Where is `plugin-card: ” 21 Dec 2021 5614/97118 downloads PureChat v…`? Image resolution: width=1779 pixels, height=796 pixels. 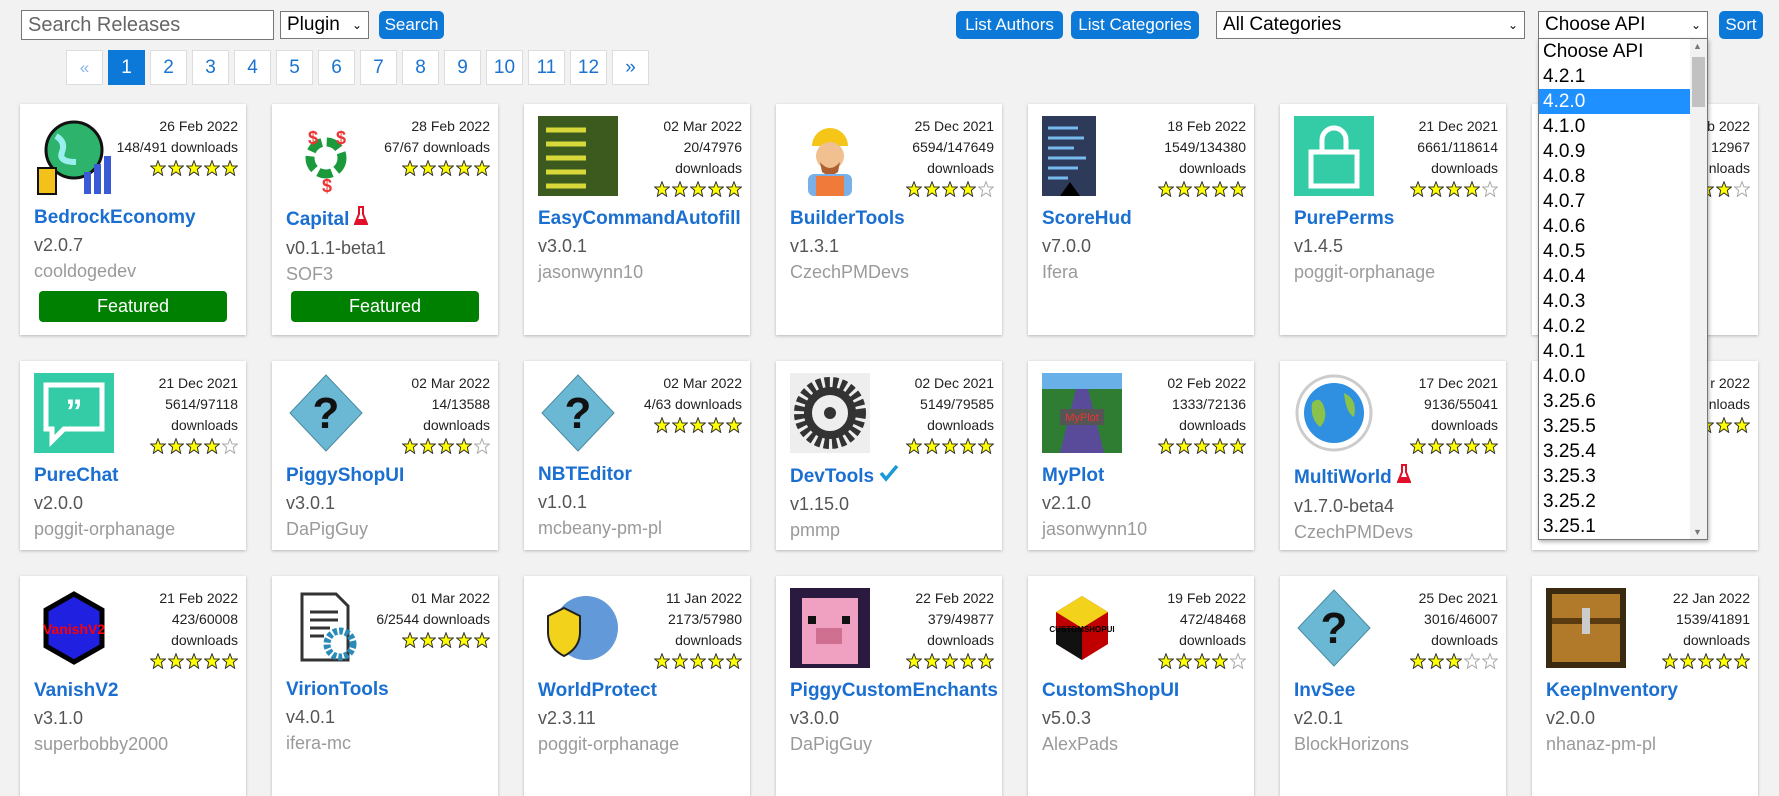 plugin-card: ” 21 Dec 2021 5614/97118 downloads PureChat v… is located at coordinates (133, 455).